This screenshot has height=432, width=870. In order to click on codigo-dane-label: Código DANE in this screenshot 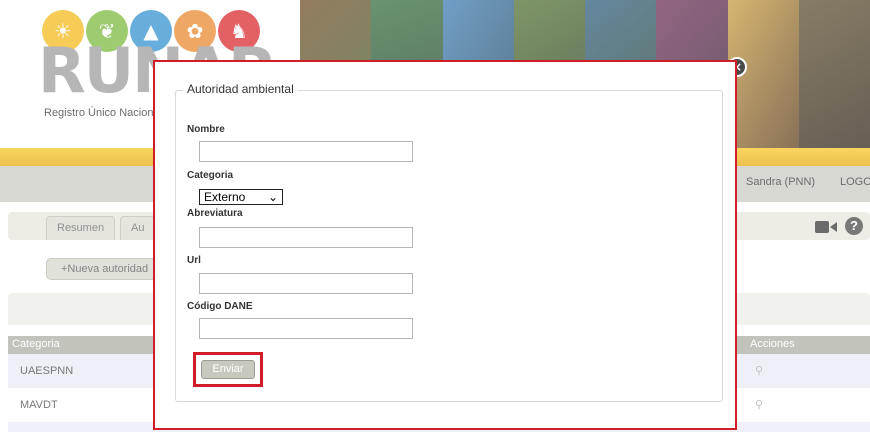, I will do `click(220, 306)`.